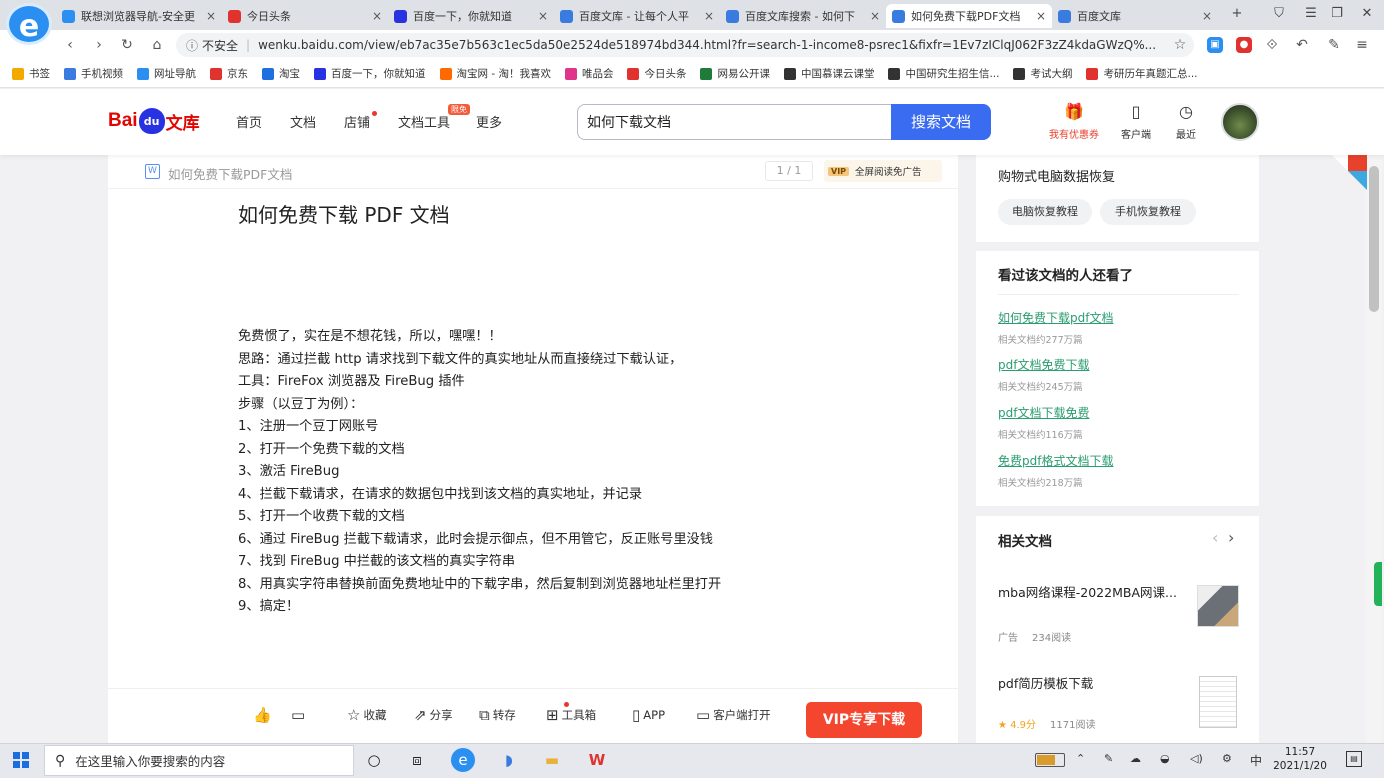 This screenshot has width=1384, height=778. What do you see at coordinates (127, 45) in the screenshot?
I see `reload-icon: ↻` at bounding box center [127, 45].